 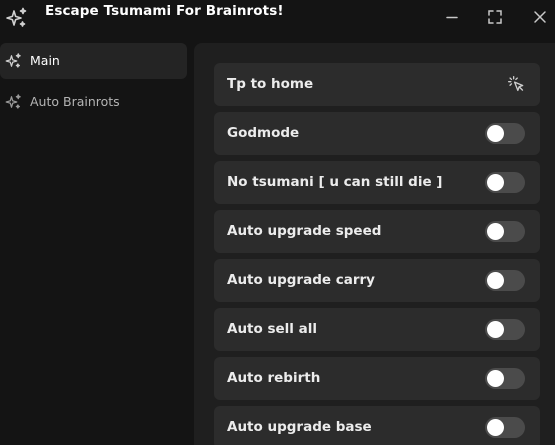 What do you see at coordinates (377, 84) in the screenshot?
I see `tp-to-home-button: Tp to home` at bounding box center [377, 84].